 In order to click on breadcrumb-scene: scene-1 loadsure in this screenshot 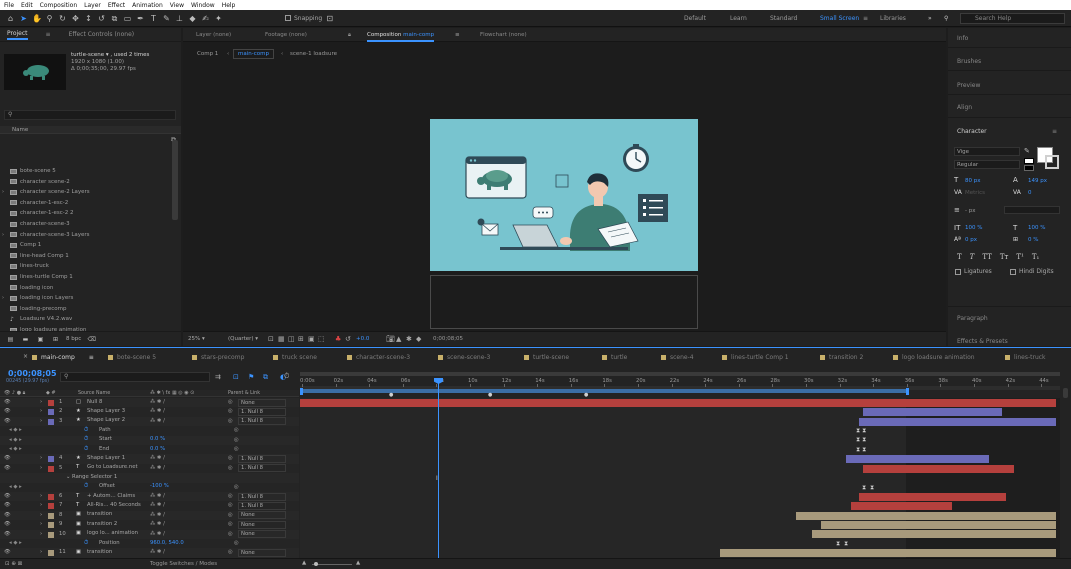, I will do `click(313, 54)`.